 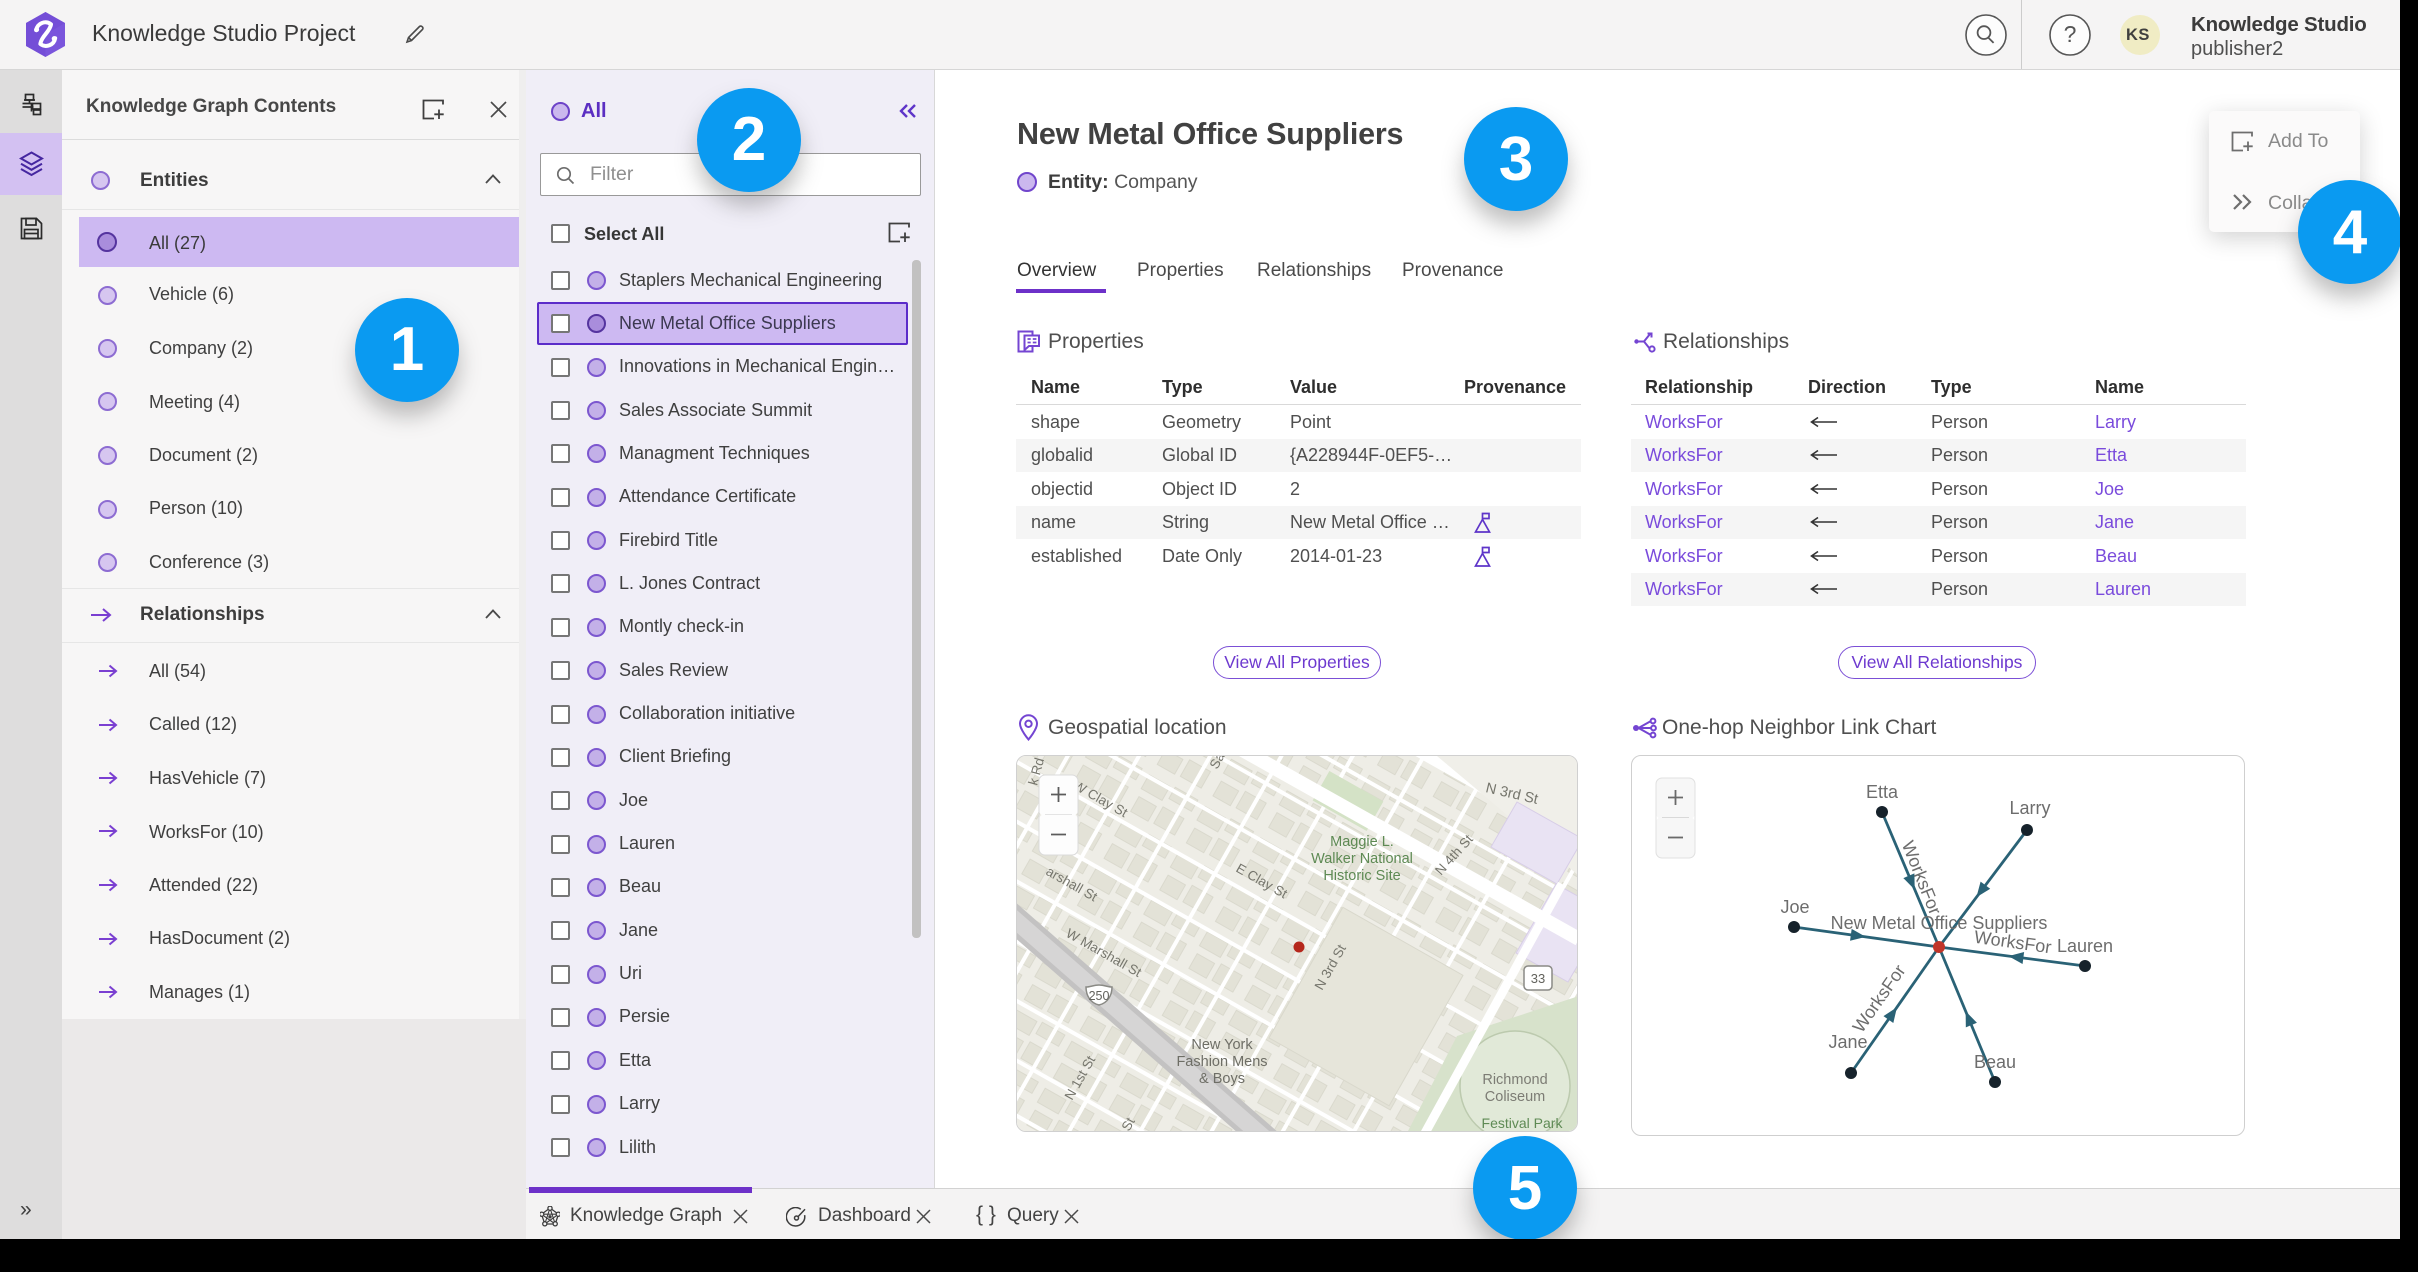 I want to click on svg-text: Richmond, so click(x=1514, y=1080).